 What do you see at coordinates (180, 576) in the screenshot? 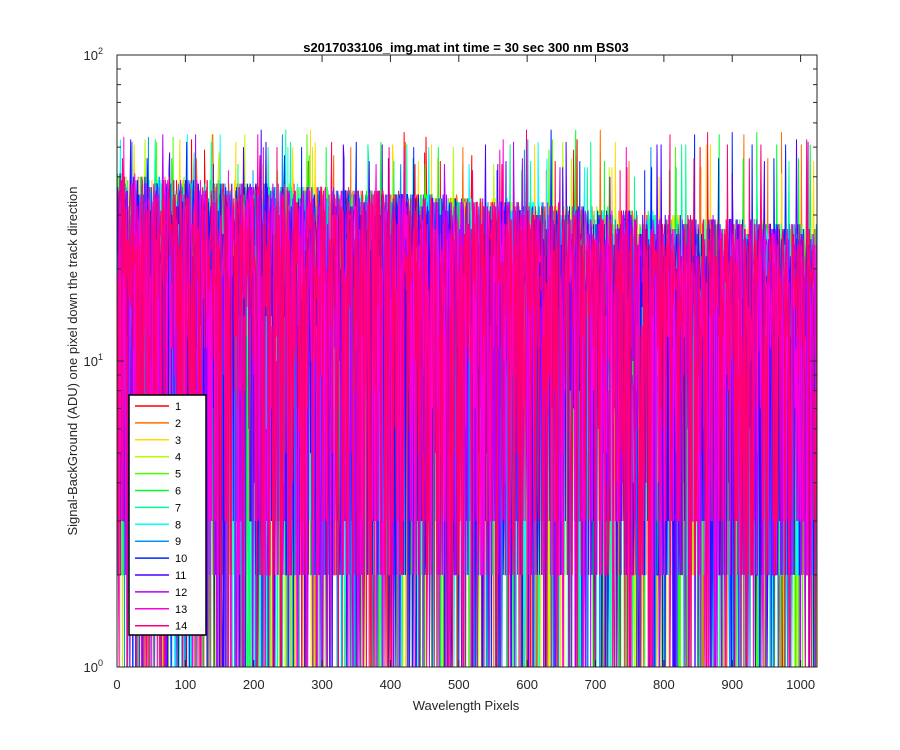
I see `legend-label-11: 11` at bounding box center [180, 576].